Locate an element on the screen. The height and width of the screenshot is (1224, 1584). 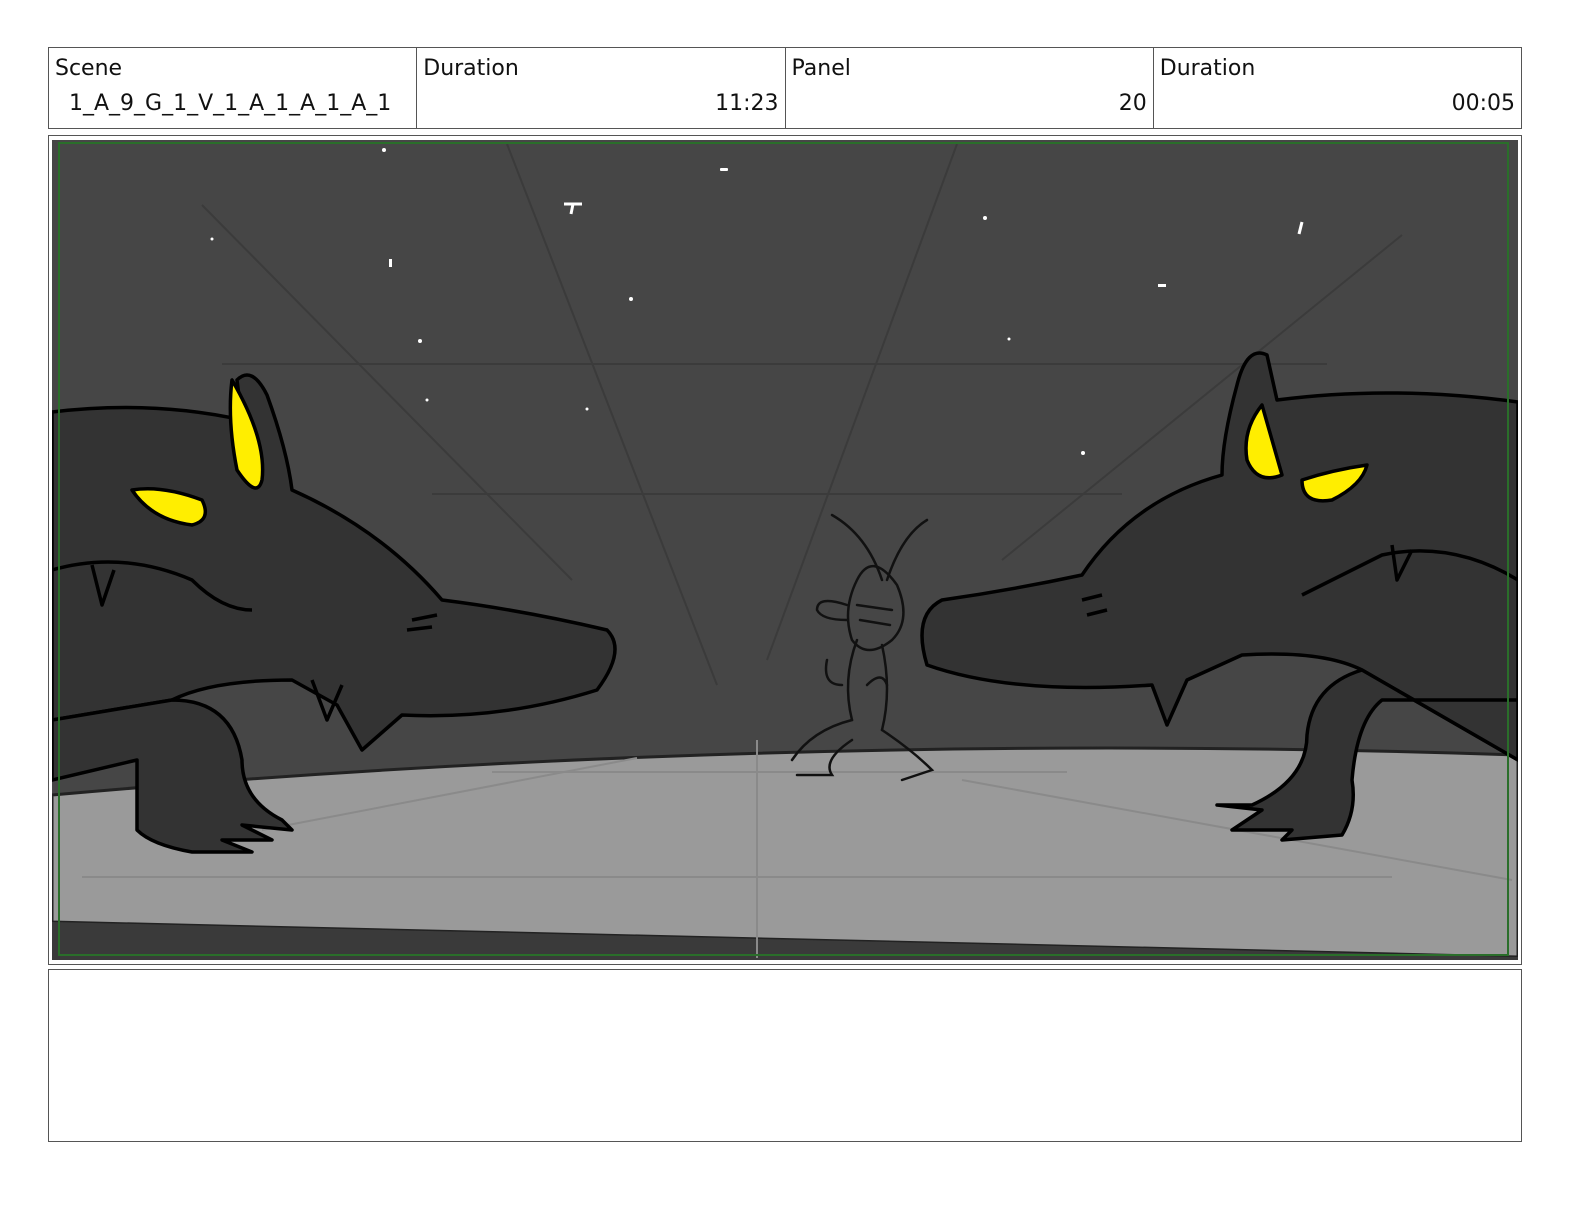
scene-duration-label: Duration is located at coordinates (471, 68).